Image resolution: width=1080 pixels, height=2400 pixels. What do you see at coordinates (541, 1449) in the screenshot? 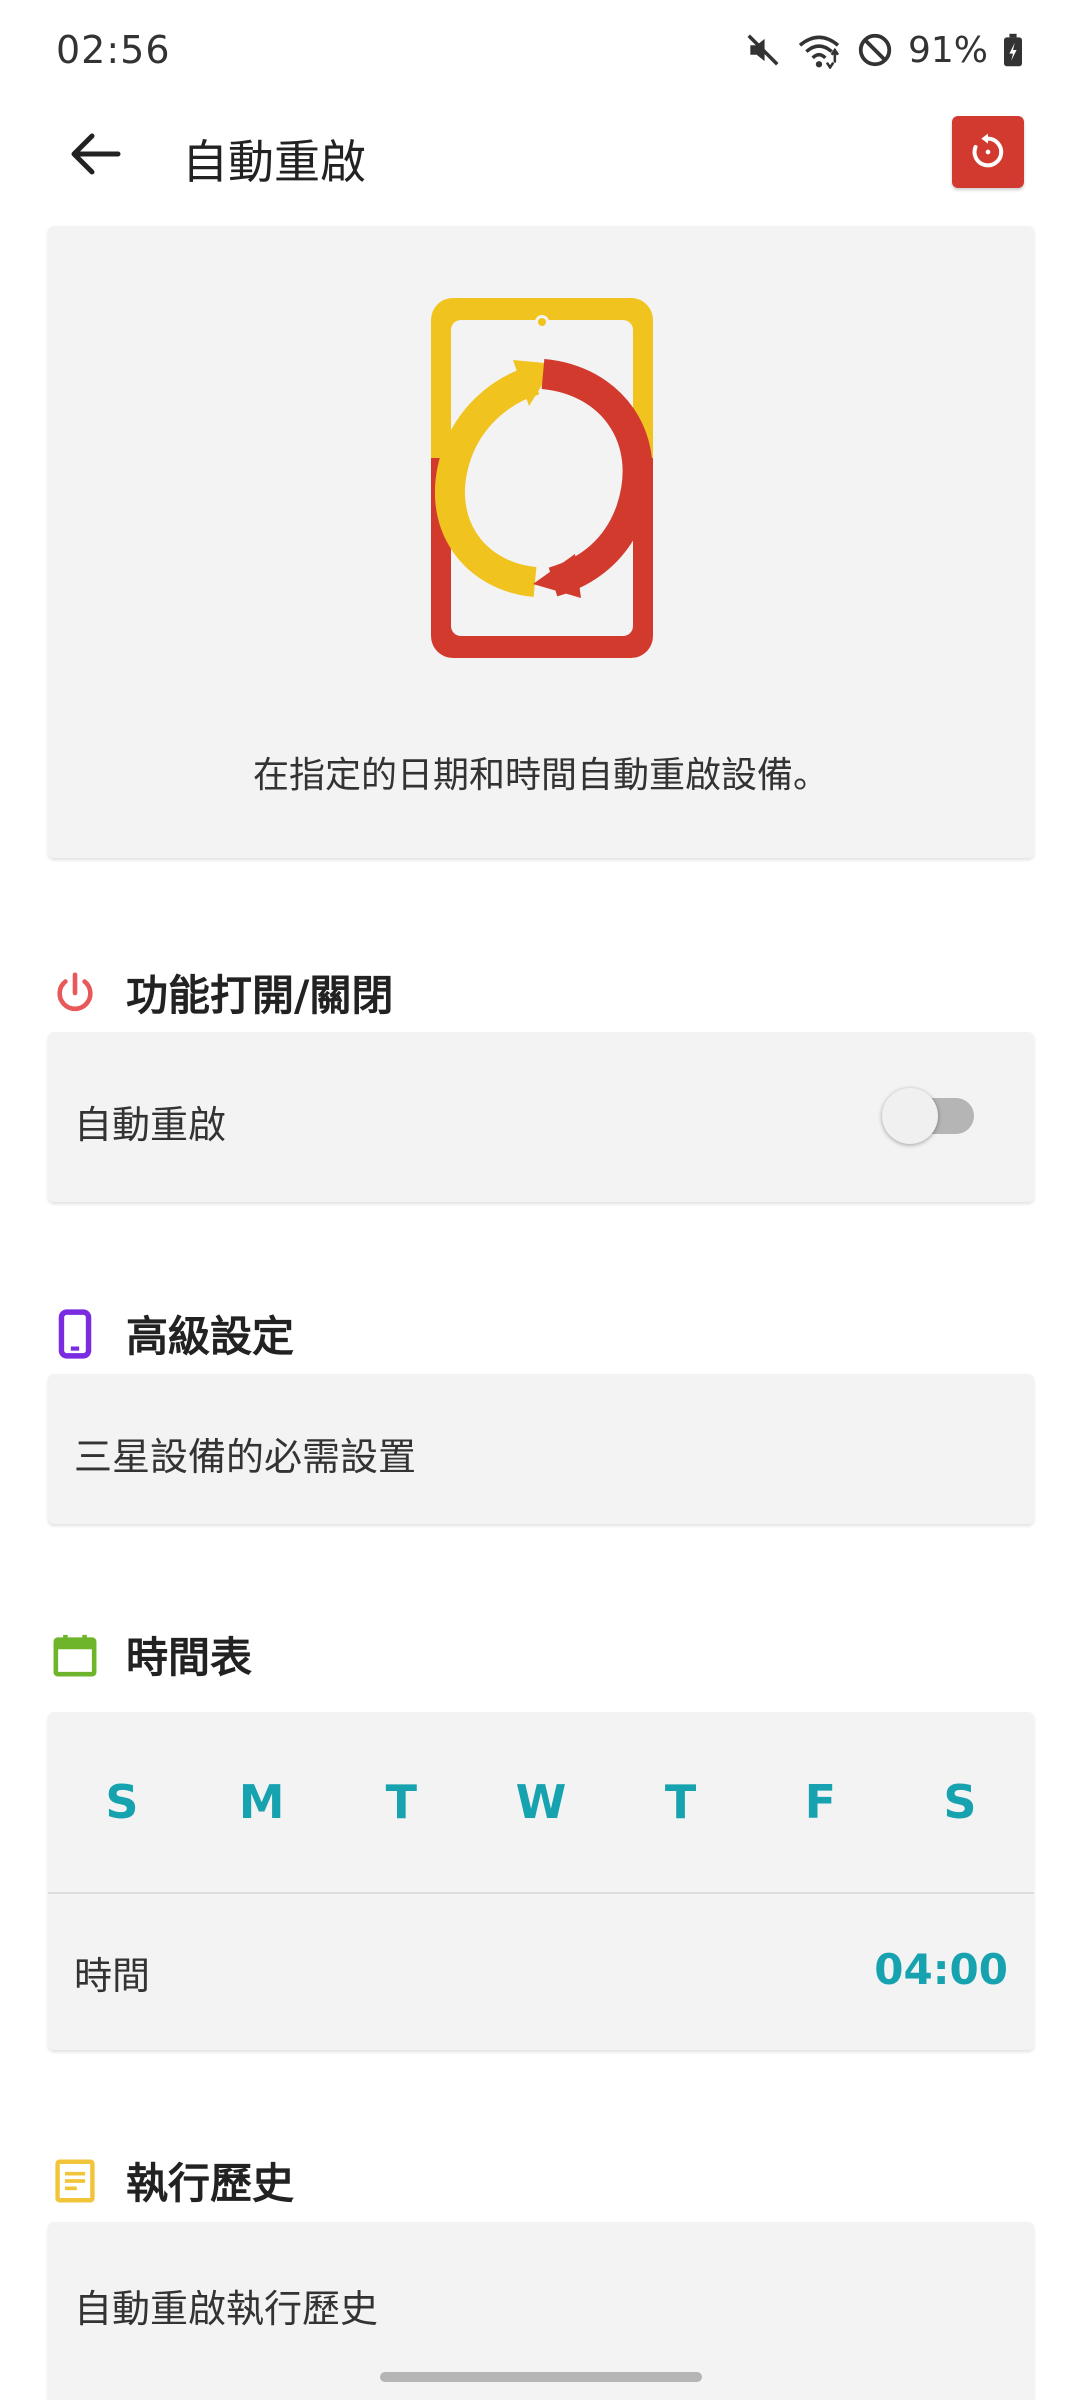
I see `samsung-settings-row: 三星設備的必需設置` at bounding box center [541, 1449].